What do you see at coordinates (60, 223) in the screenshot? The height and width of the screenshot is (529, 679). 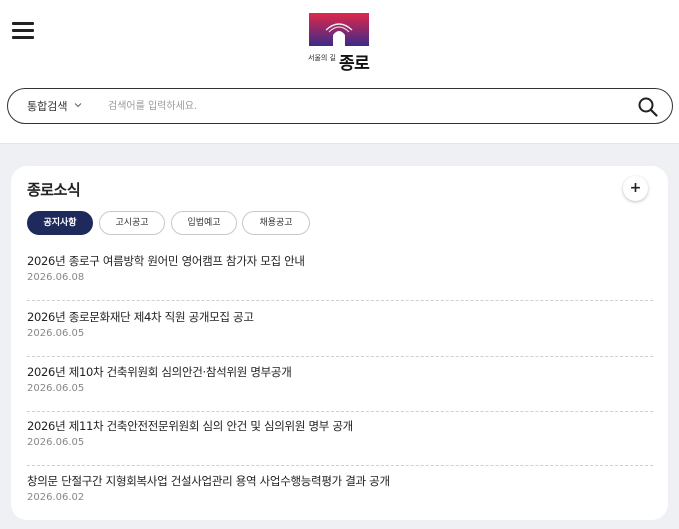 I see `tab-notices: 공지사항` at bounding box center [60, 223].